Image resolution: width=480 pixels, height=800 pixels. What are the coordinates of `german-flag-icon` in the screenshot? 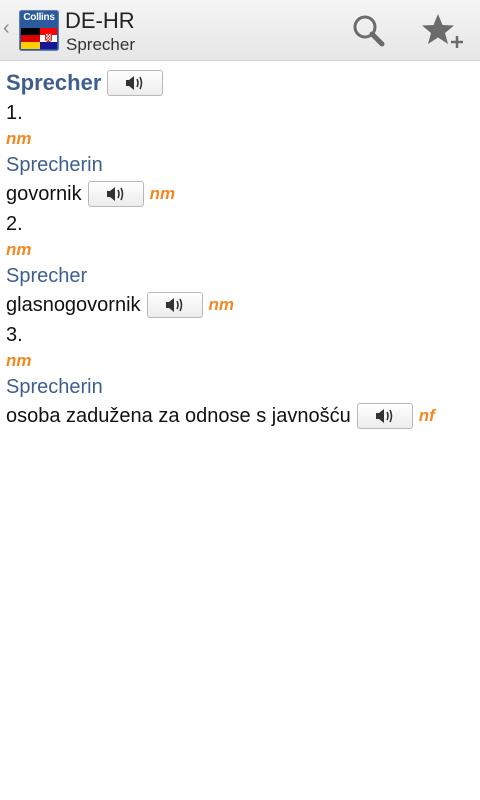 It's located at (30, 38).